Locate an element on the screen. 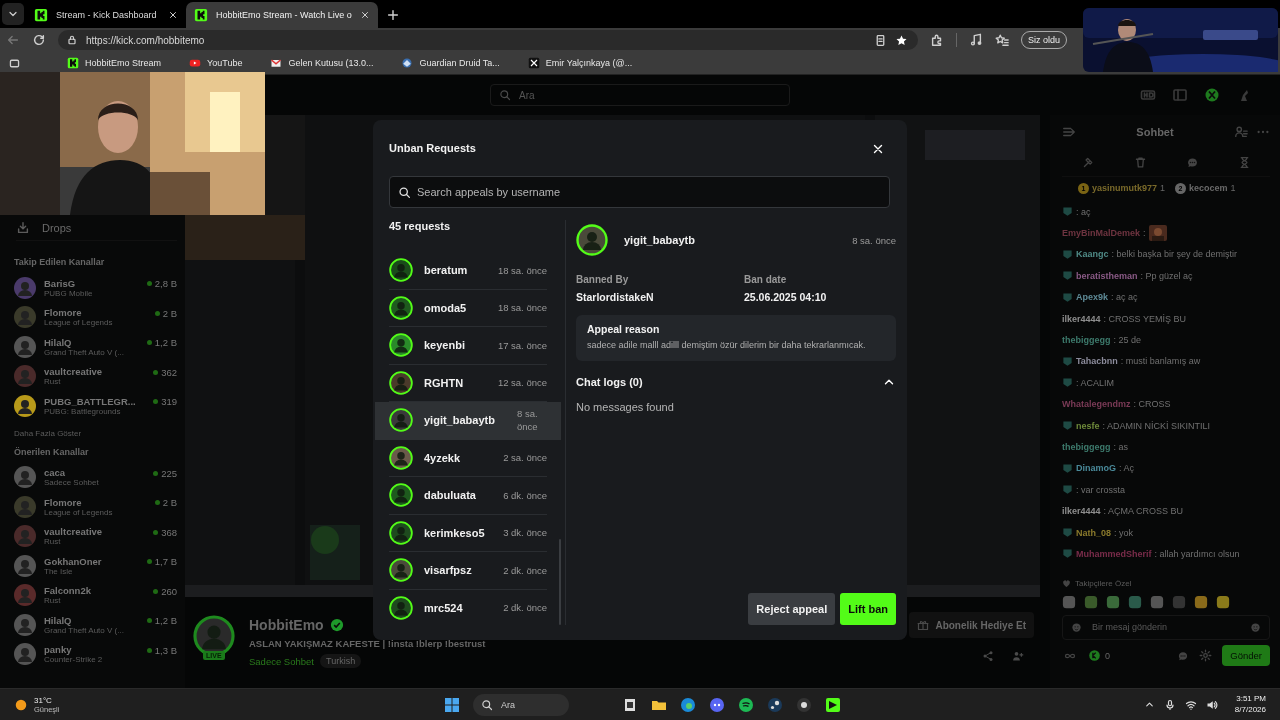 This screenshot has width=1280, height=720. recorder-icon is located at coordinates (804, 704).